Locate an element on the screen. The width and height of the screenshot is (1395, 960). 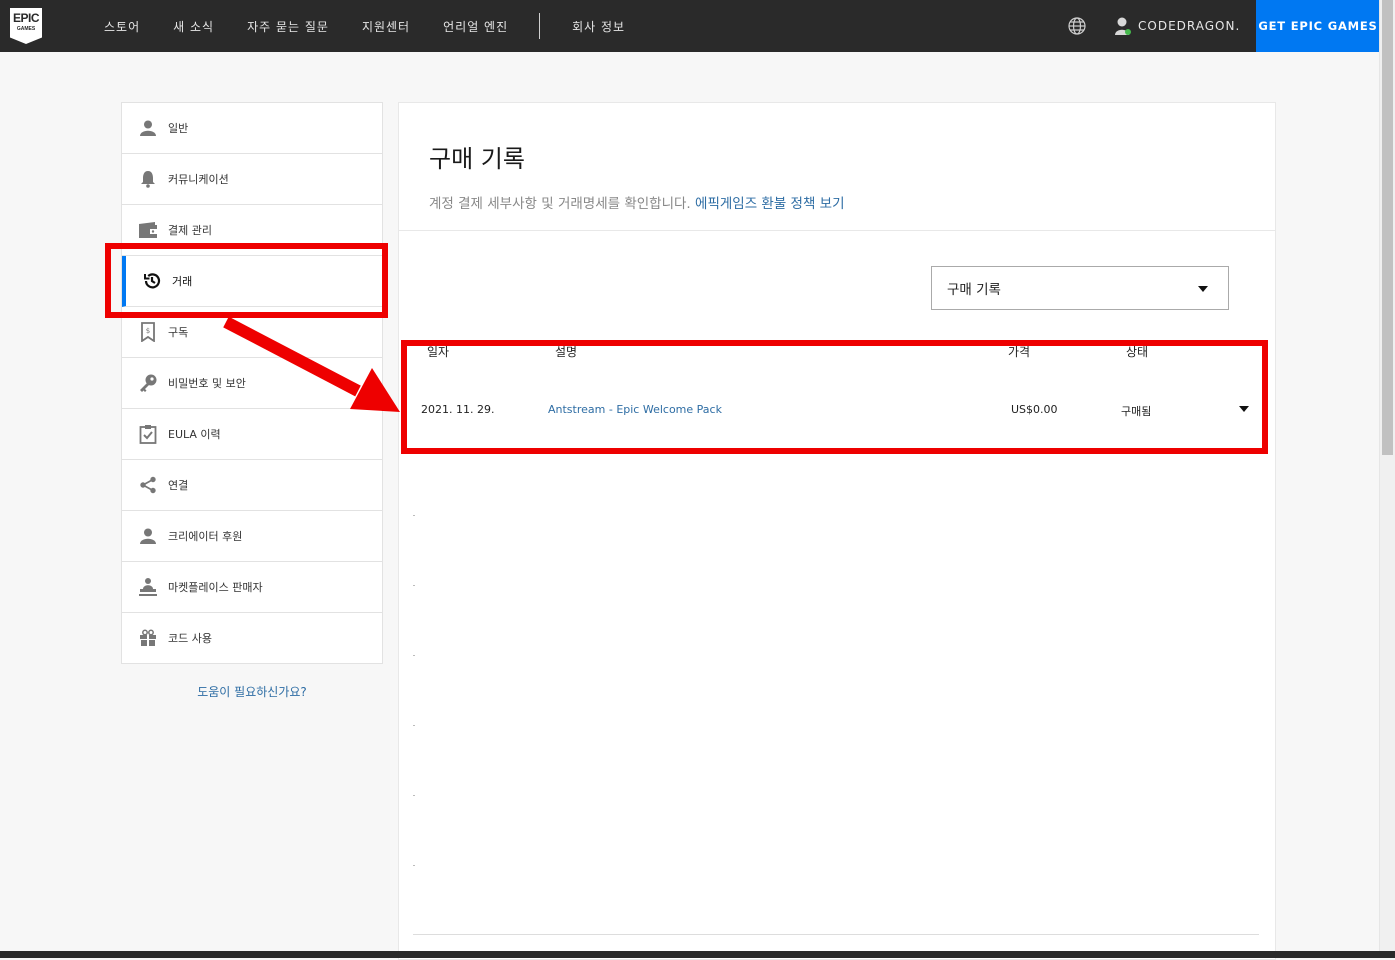
user-menu: CODEDRAGON. is located at coordinates (1177, 26).